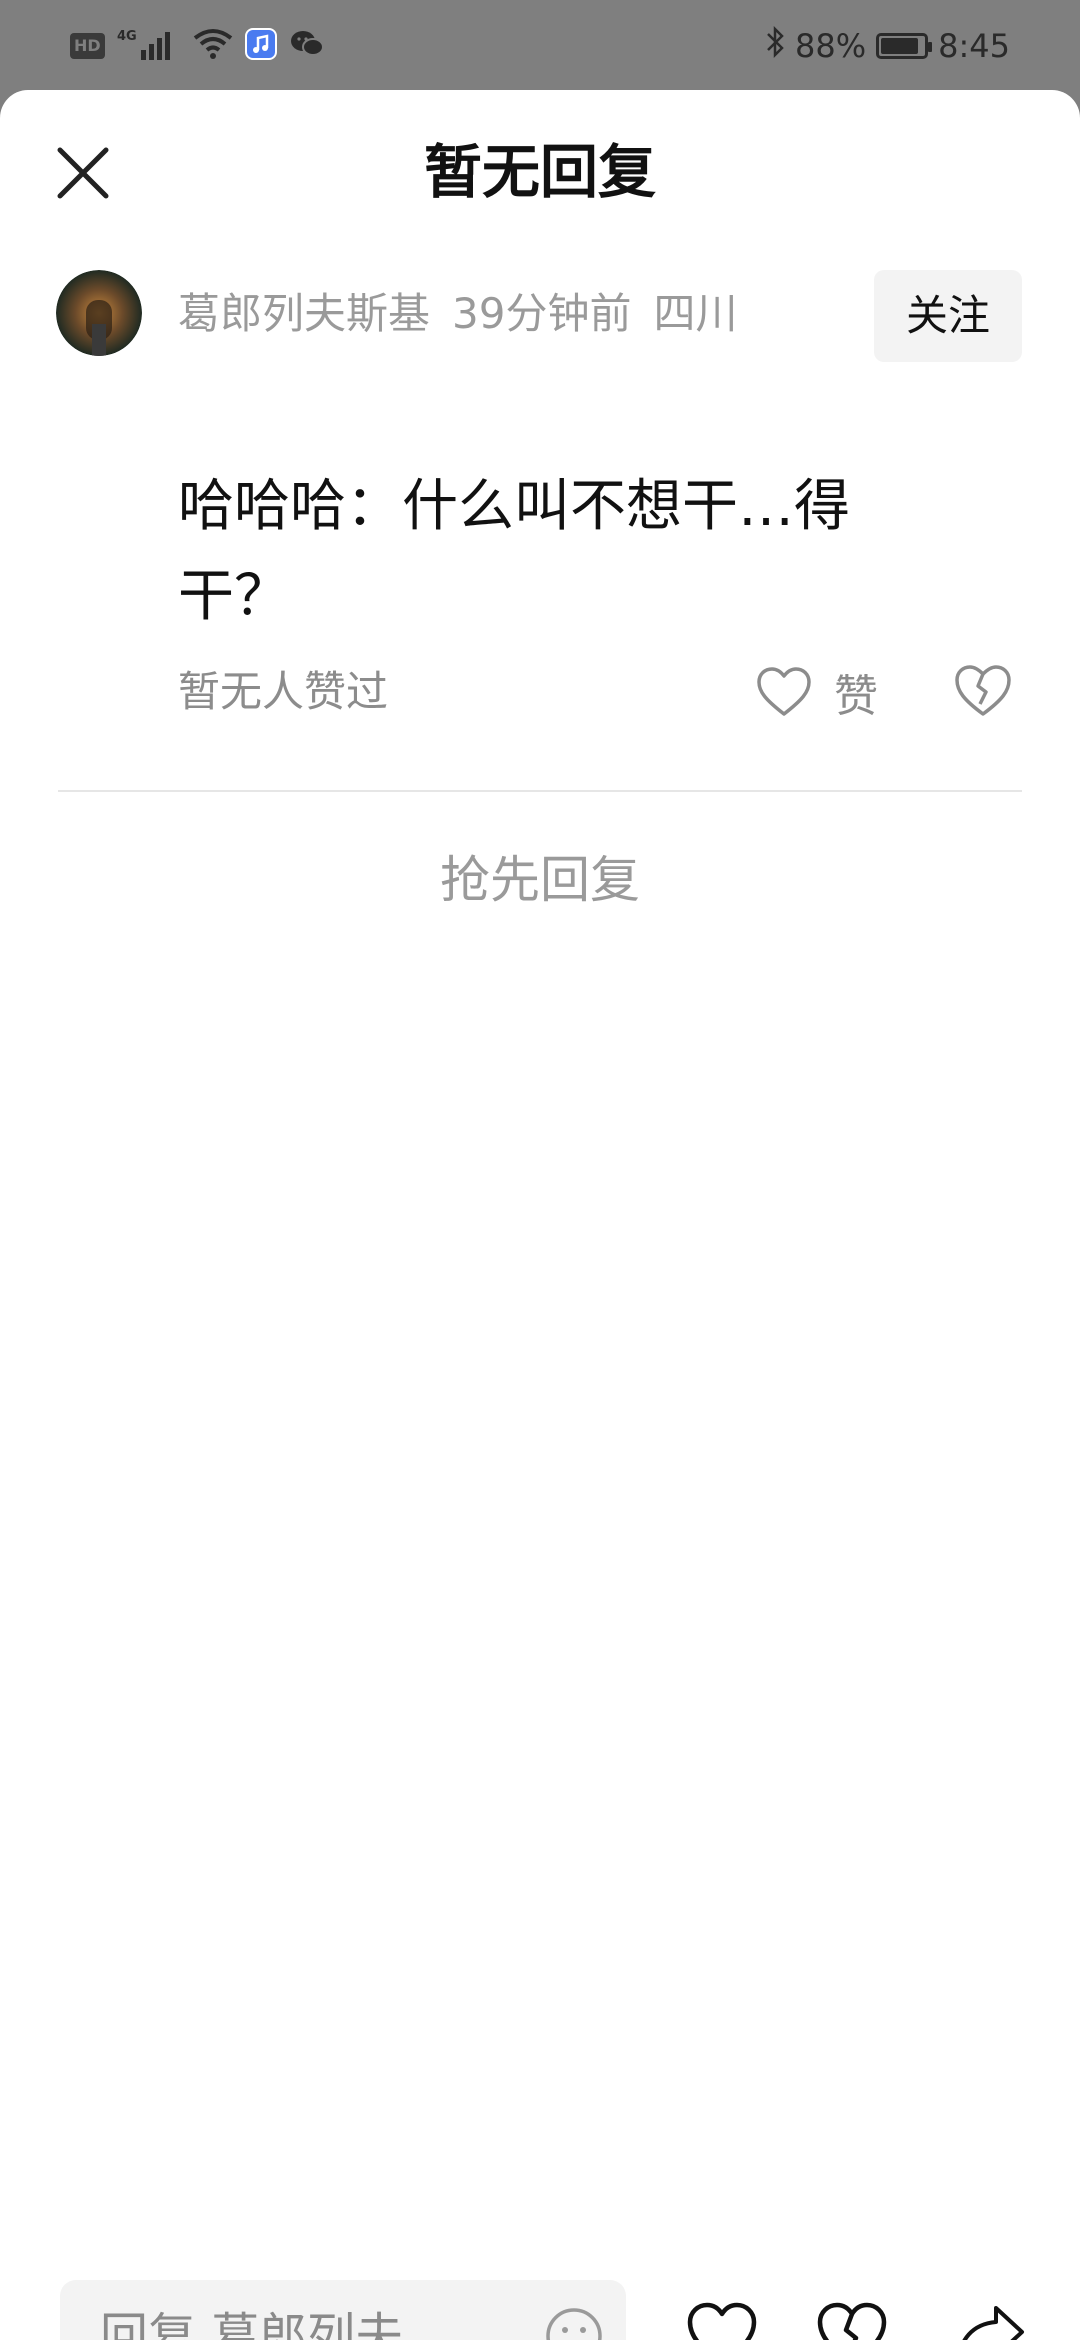 This screenshot has height=2340, width=1080. What do you see at coordinates (304, 313) in the screenshot?
I see `username: 葛郎列夫斯基` at bounding box center [304, 313].